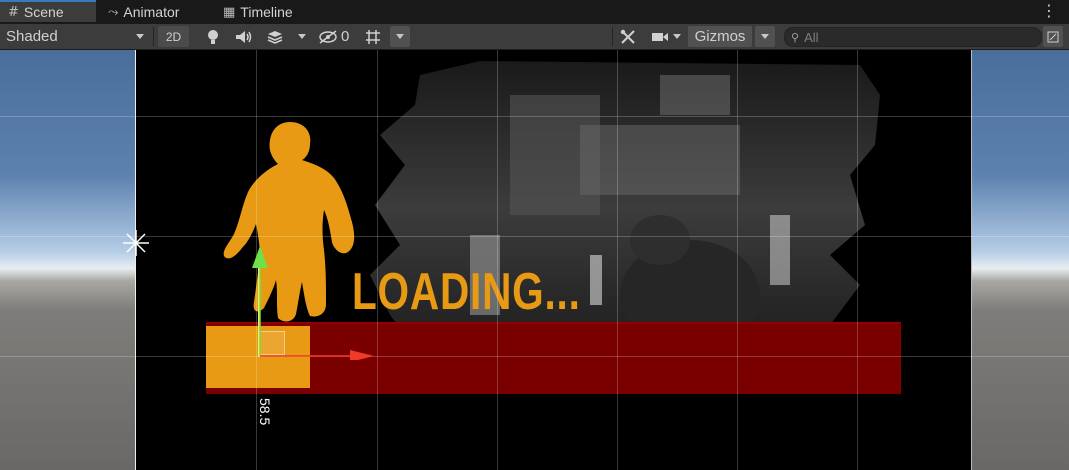 This screenshot has height=470, width=1069. I want to click on eye-slash-icon, so click(328, 36).